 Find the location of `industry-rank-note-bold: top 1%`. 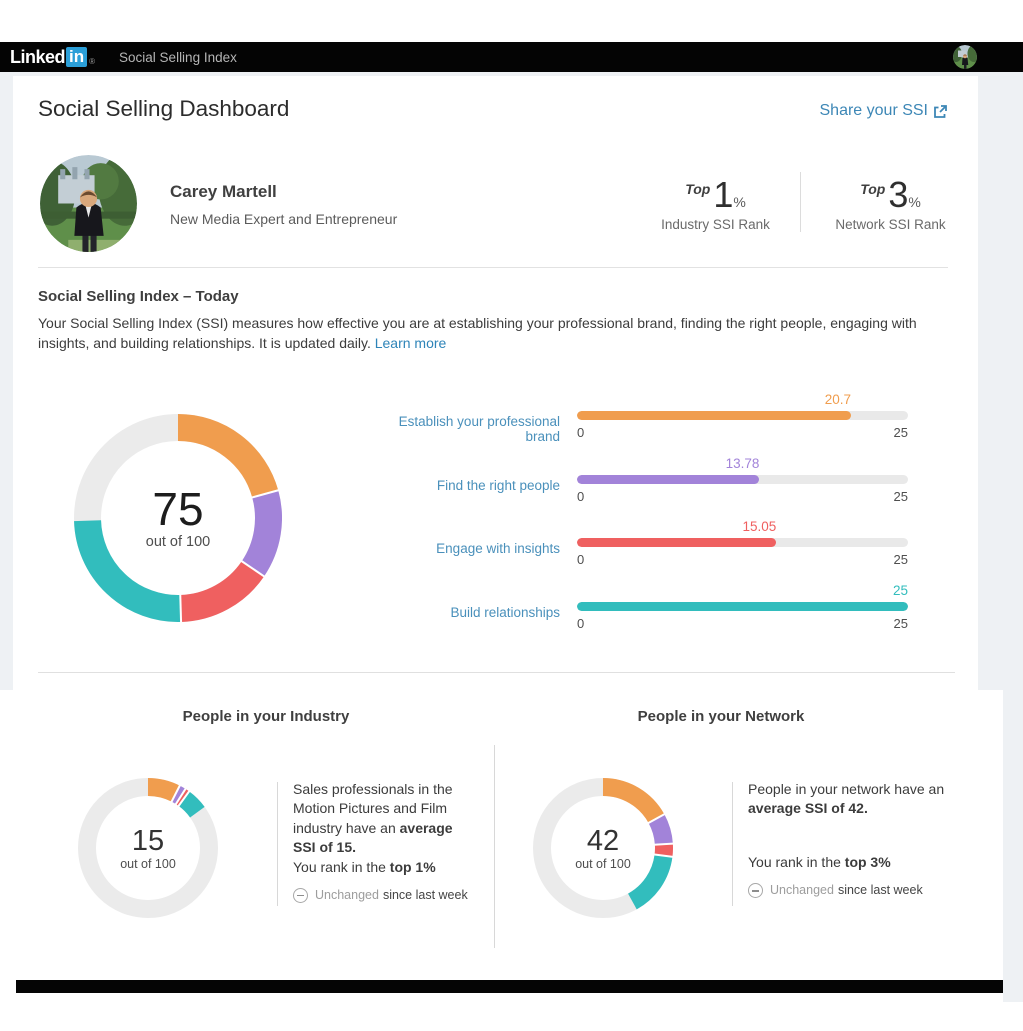

industry-rank-note-bold: top 1% is located at coordinates (412, 866).